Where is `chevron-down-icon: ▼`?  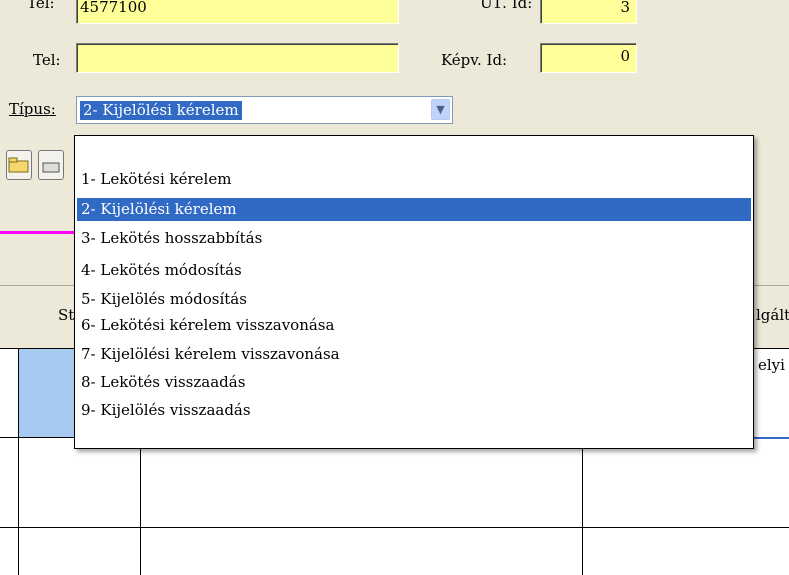
chevron-down-icon: ▼ is located at coordinates (440, 109).